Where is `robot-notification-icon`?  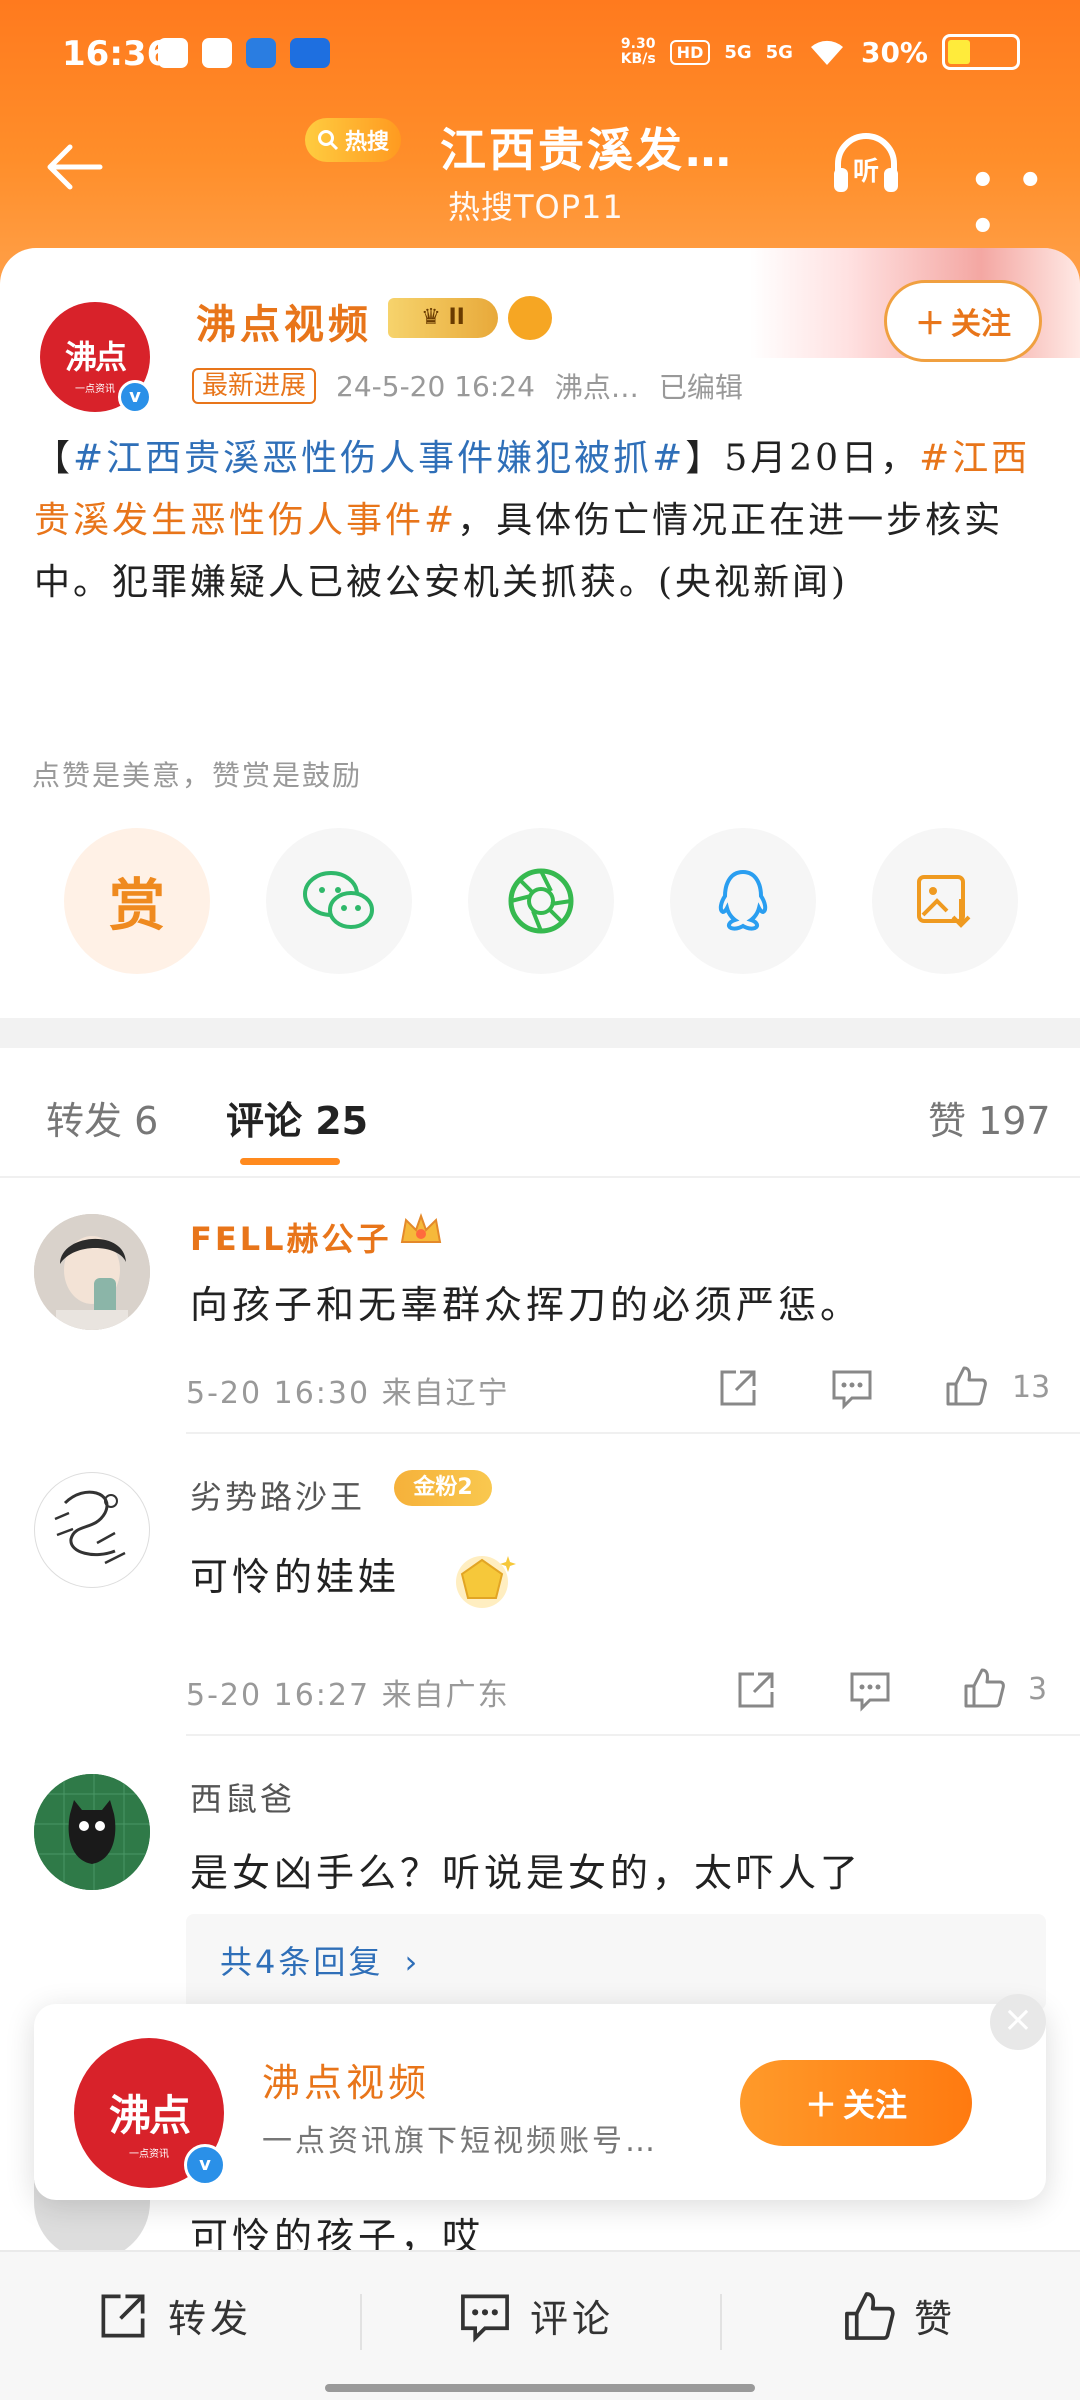
robot-notification-icon is located at coordinates (261, 53).